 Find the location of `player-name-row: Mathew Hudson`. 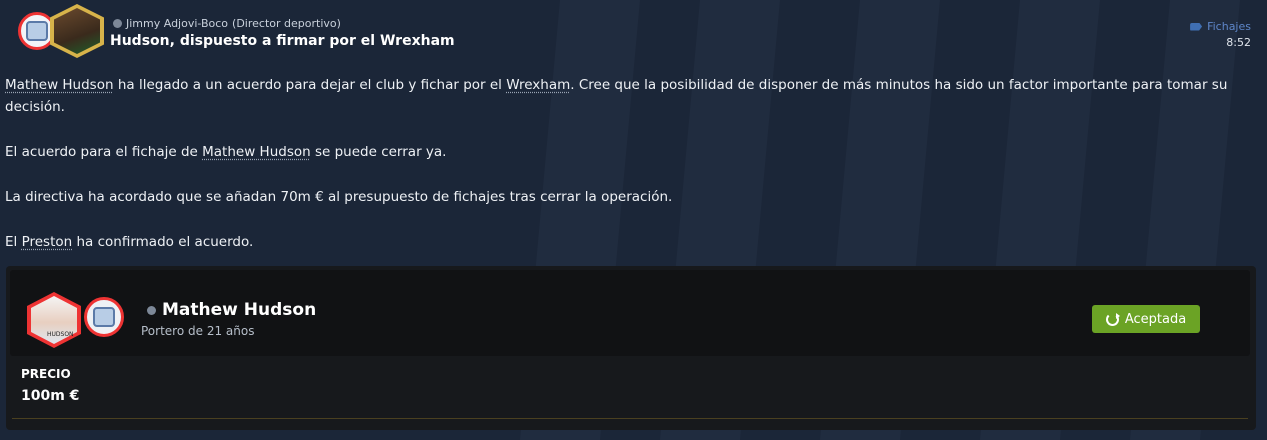

player-name-row: Mathew Hudson is located at coordinates (231, 310).